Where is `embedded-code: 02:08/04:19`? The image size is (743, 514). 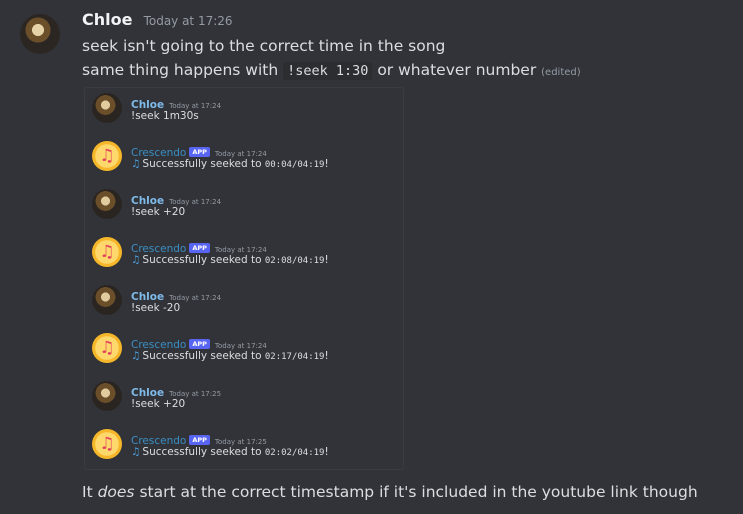 embedded-code: 02:08/04:19 is located at coordinates (294, 261).